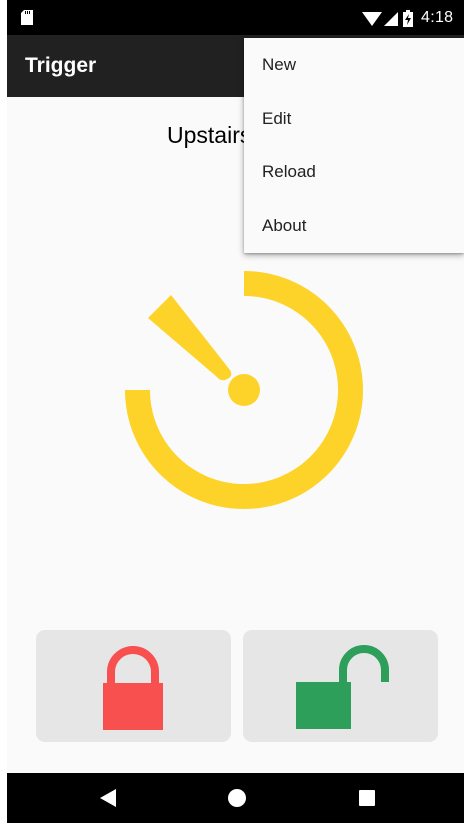  I want to click on recents-icon, so click(367, 798).